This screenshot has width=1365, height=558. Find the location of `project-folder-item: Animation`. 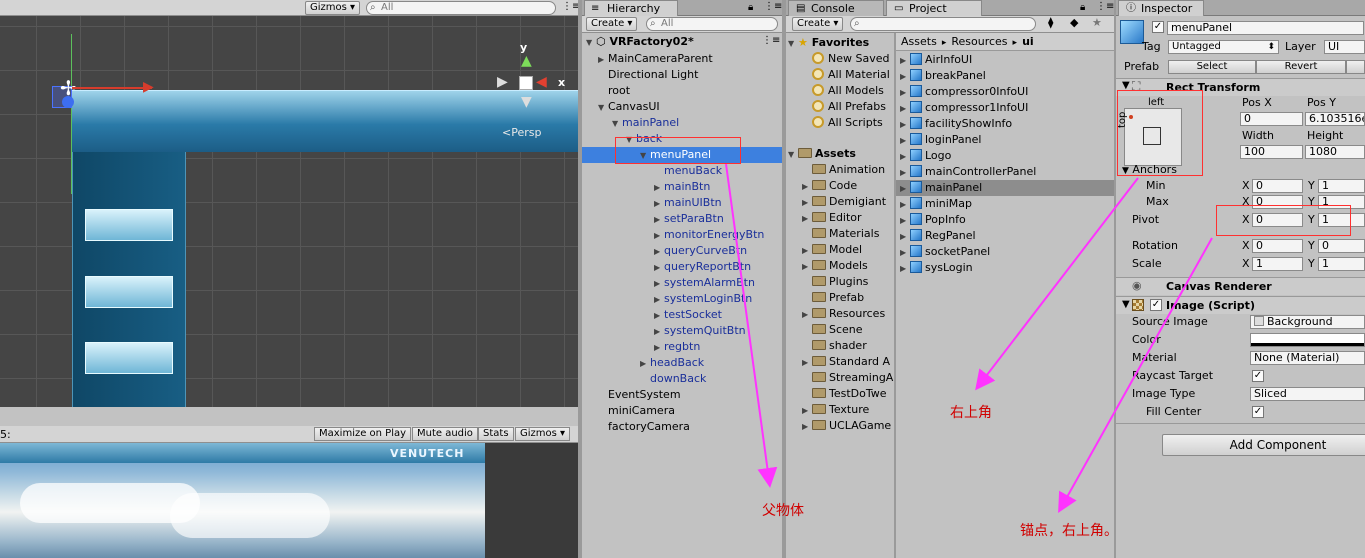

project-folder-item: Animation is located at coordinates (843, 169).